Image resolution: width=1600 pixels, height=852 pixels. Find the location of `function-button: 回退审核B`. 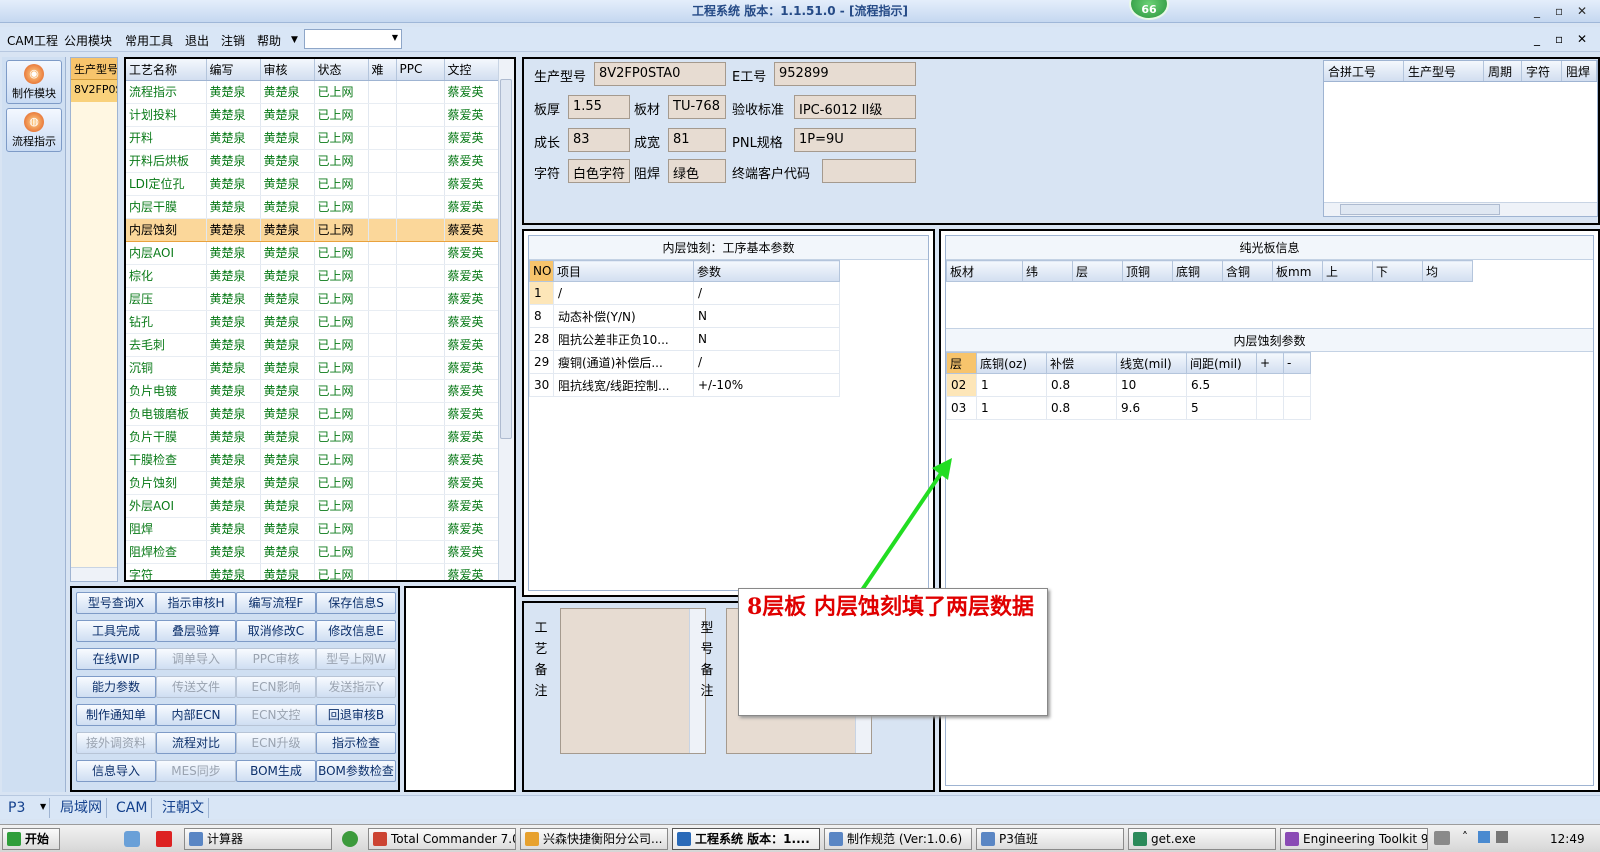

function-button: 回退审核B is located at coordinates (356, 715).